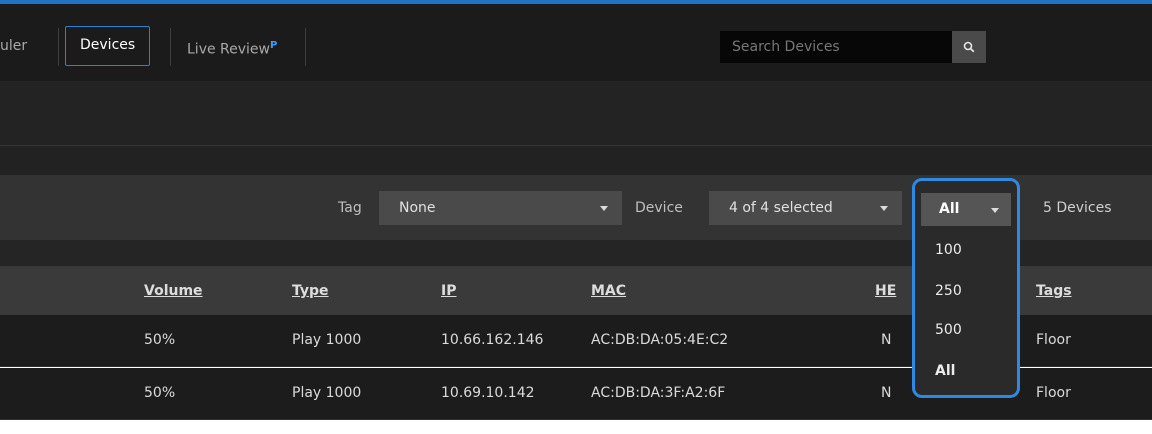 The height and width of the screenshot is (434, 1152). Describe the element at coordinates (1054, 291) in the screenshot. I see `column-header-tags: Tags` at that location.